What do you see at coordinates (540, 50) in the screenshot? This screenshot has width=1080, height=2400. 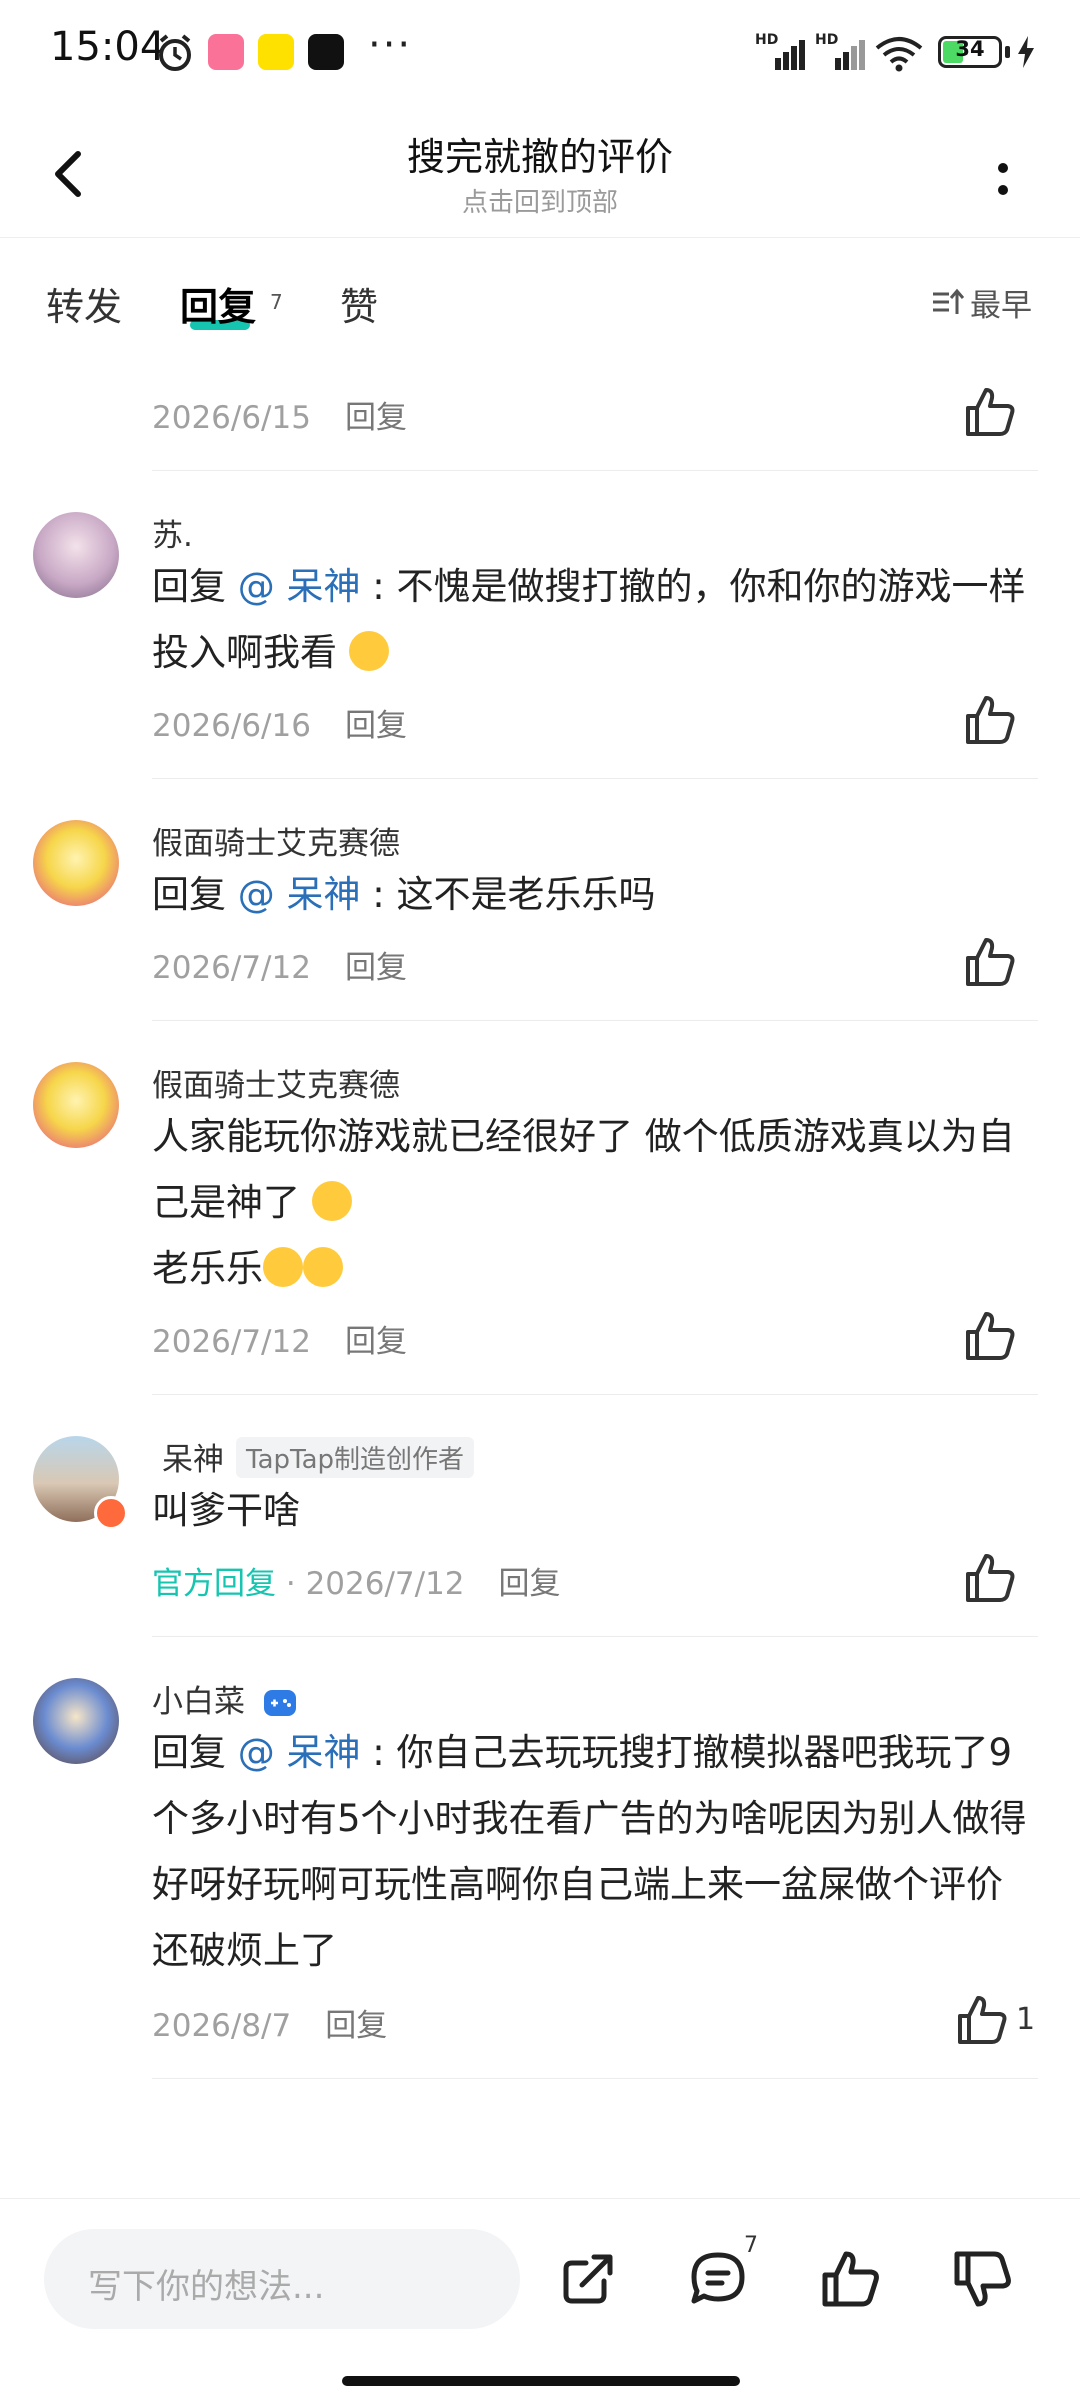 I see `status-bar: 15:04 ··· HD HD 34` at bounding box center [540, 50].